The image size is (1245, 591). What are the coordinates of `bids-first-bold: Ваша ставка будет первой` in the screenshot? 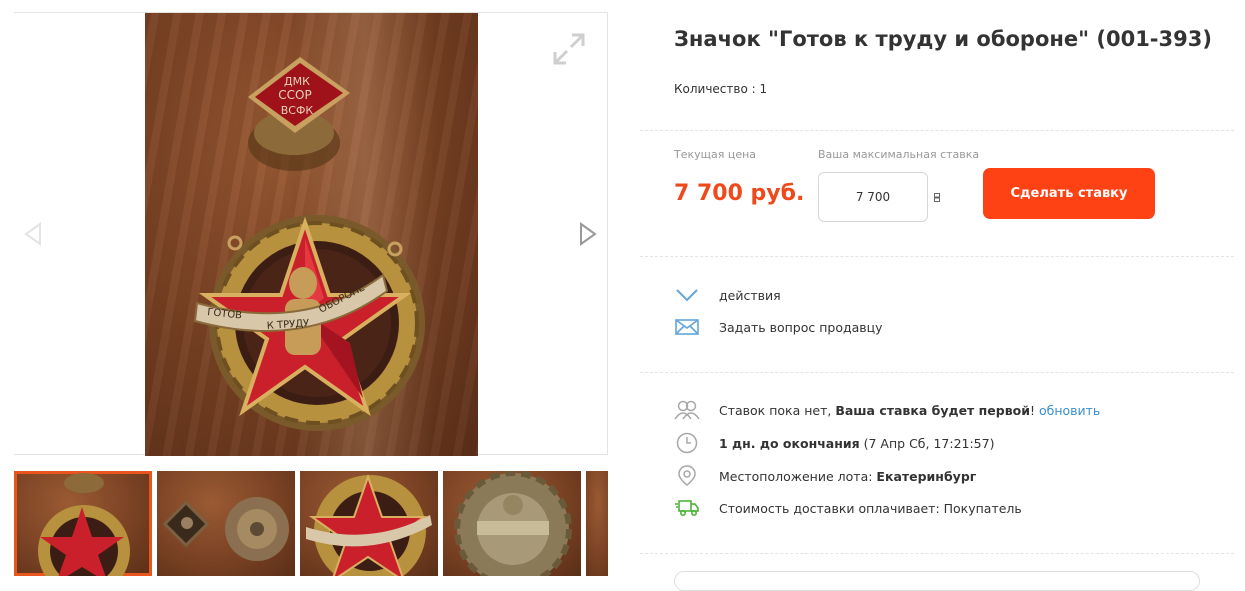 It's located at (932, 410).